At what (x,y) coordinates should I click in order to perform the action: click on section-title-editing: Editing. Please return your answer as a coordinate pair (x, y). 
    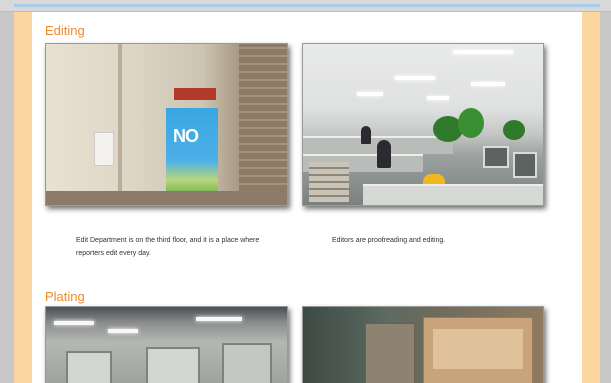
    Looking at the image, I should click on (65, 30).